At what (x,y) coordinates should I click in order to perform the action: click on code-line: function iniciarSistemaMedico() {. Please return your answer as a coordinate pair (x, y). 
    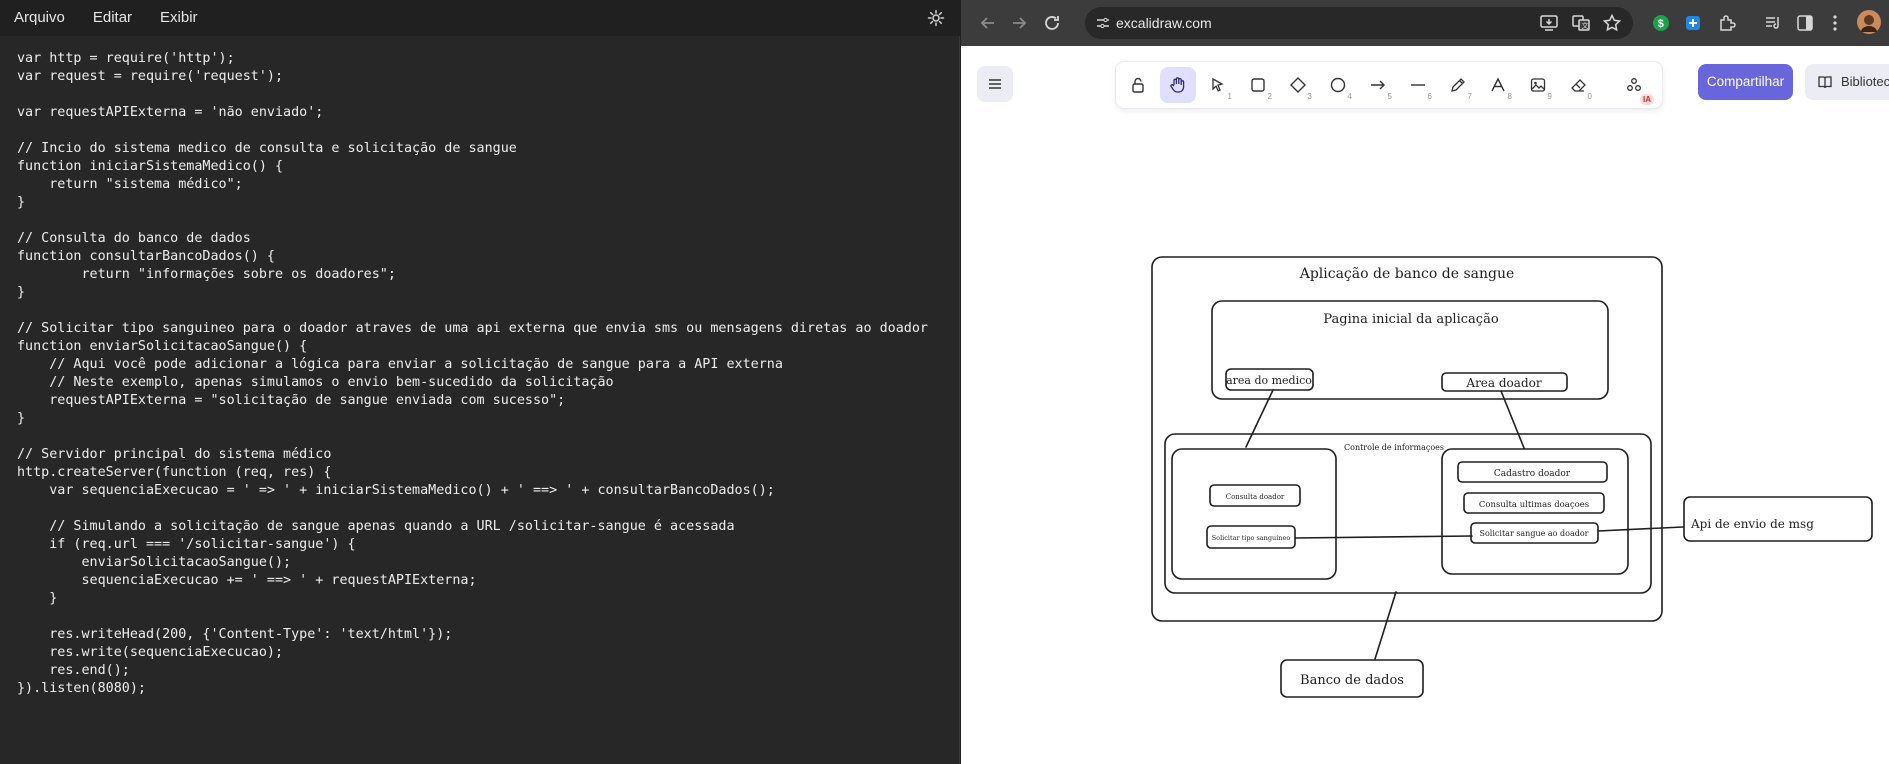
    Looking at the image, I should click on (486, 167).